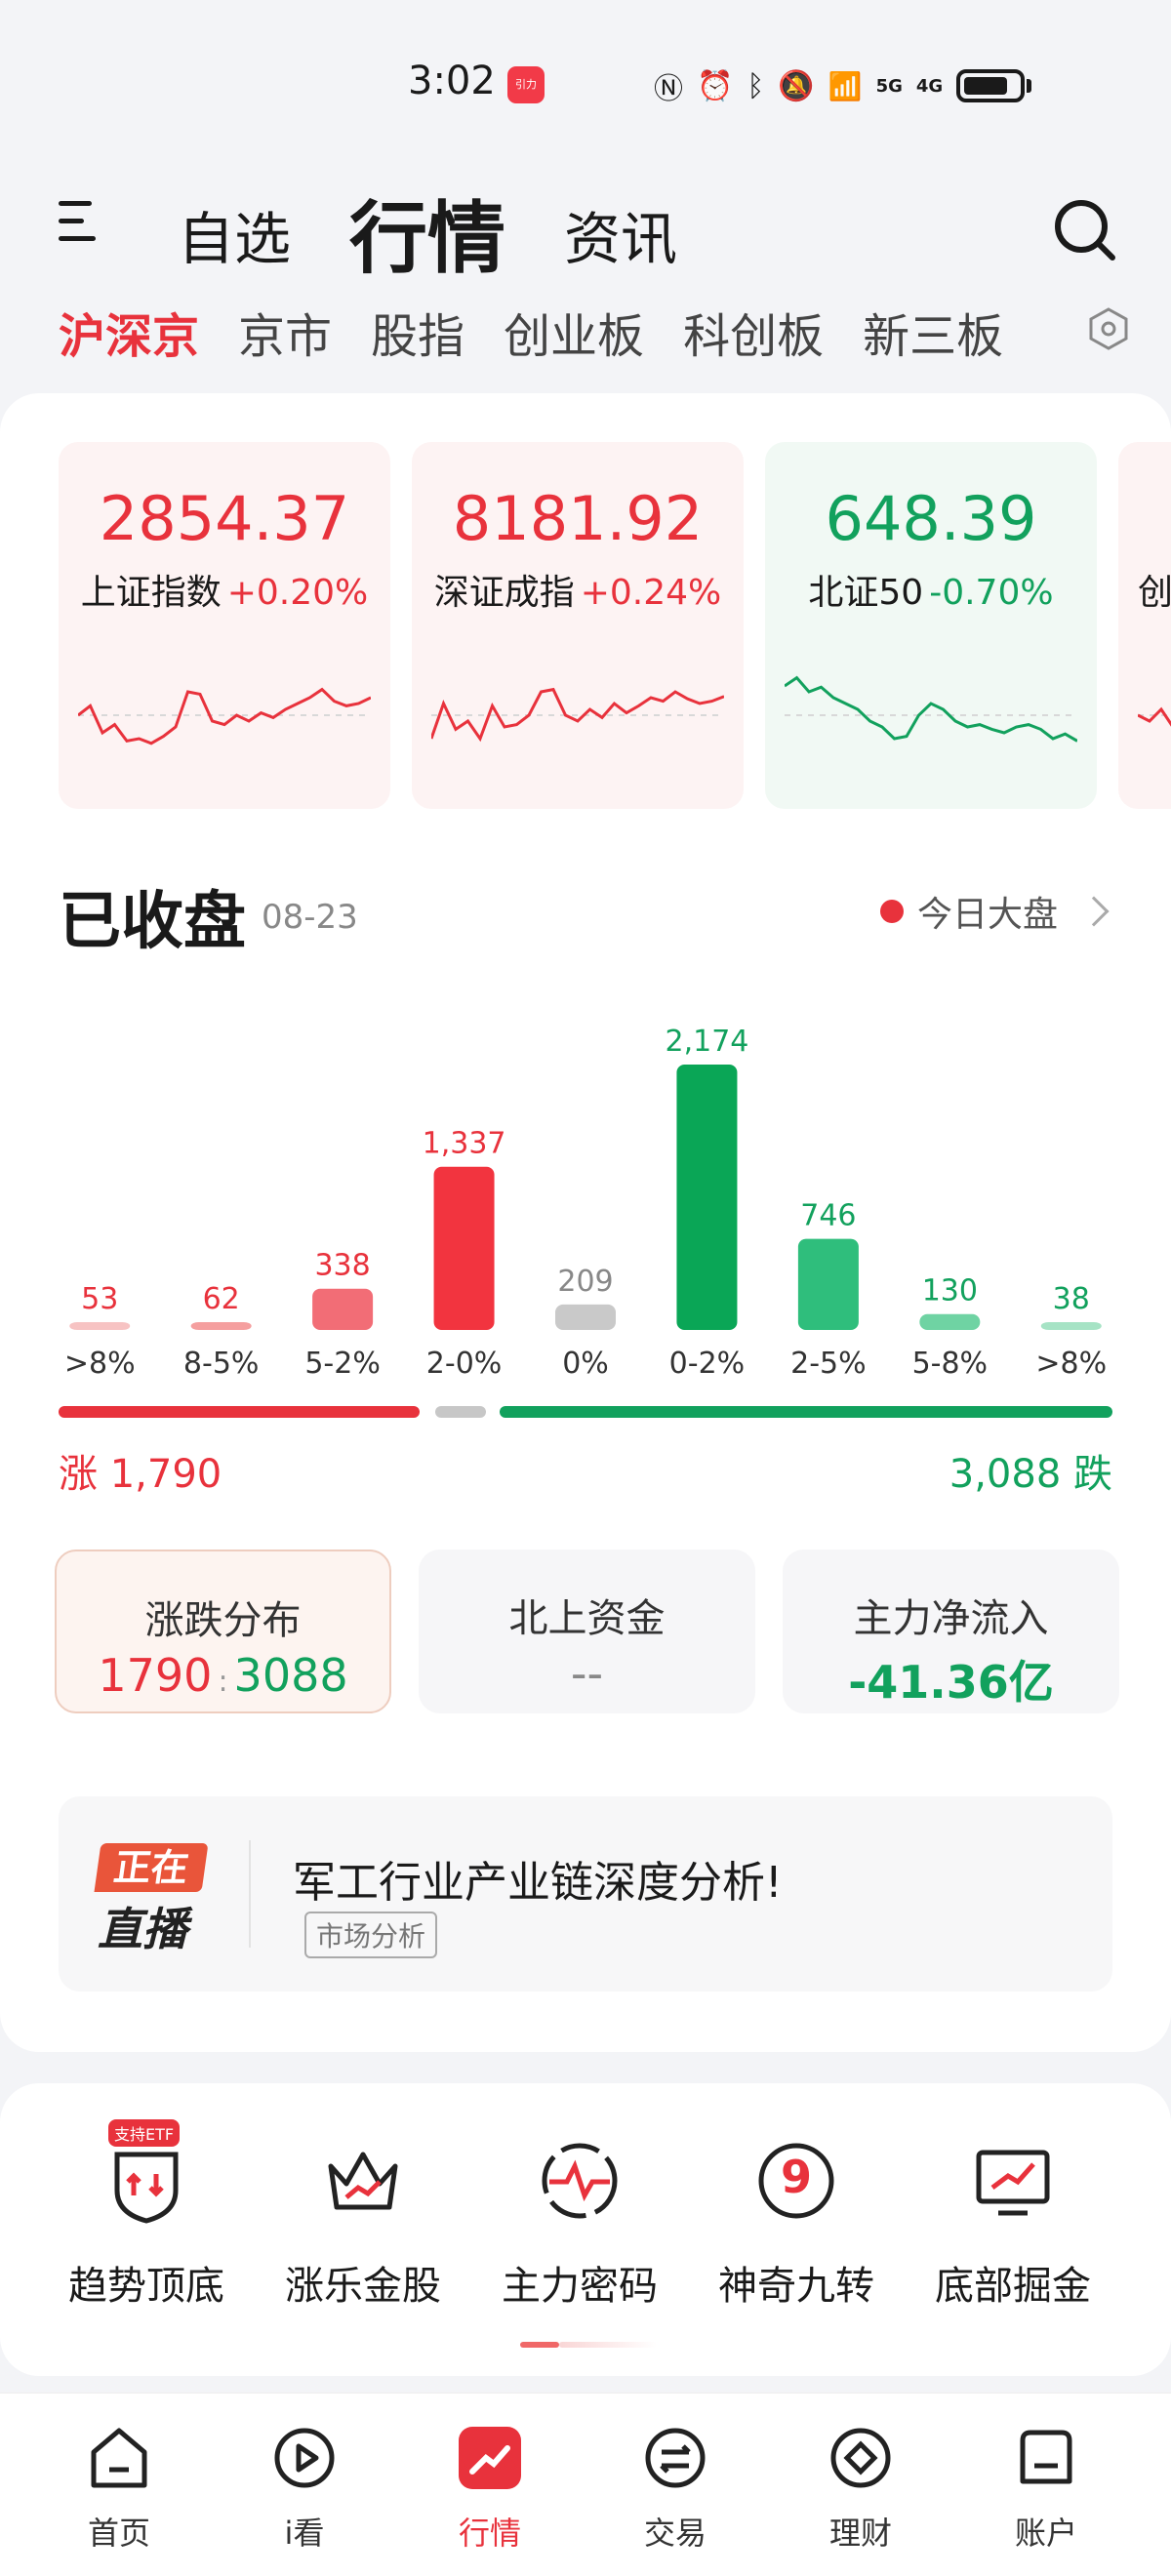 This screenshot has height=2576, width=1171. Describe the element at coordinates (79, 221) in the screenshot. I see `menu-icon` at that location.